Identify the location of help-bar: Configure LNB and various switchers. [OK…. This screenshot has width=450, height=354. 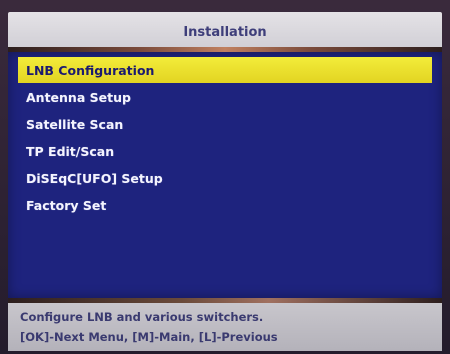
(225, 327).